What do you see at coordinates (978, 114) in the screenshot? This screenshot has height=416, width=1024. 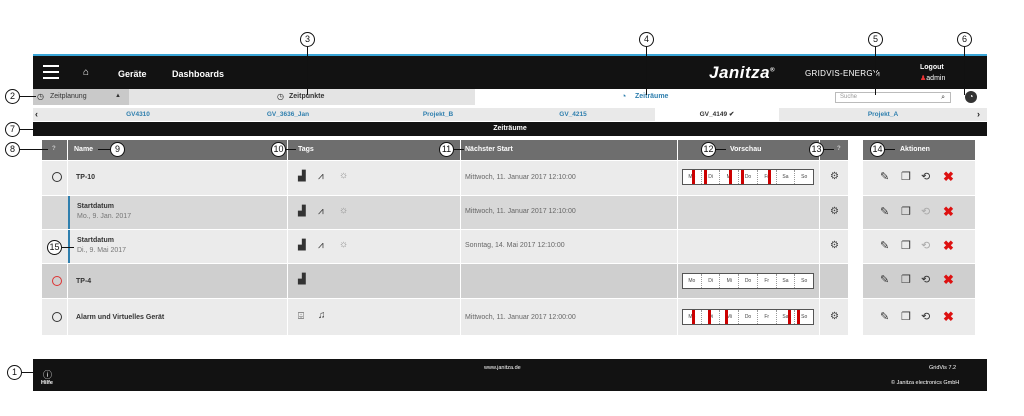 I see `chevron-right-icon: ›` at bounding box center [978, 114].